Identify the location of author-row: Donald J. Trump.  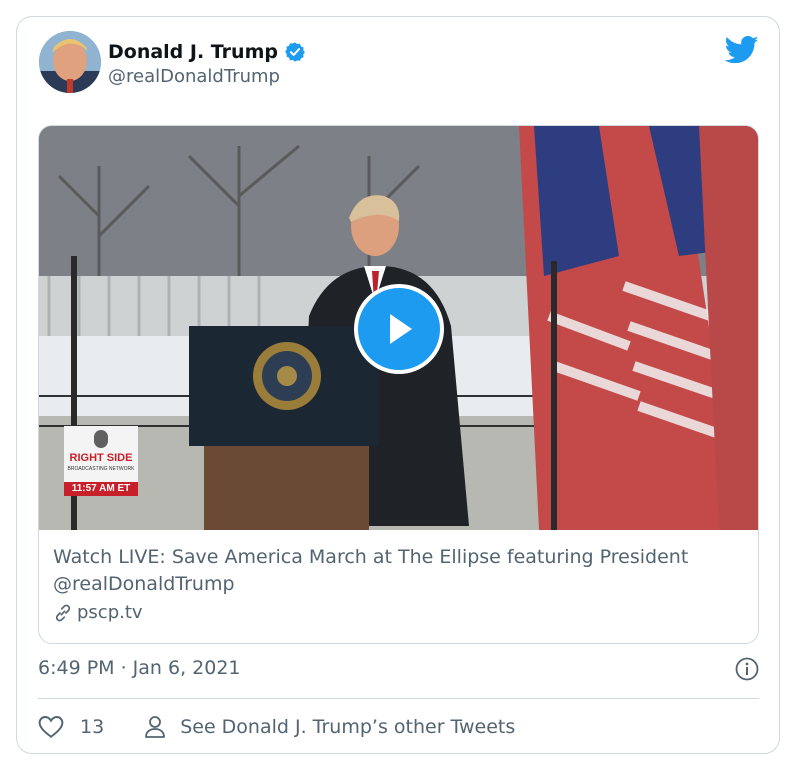
(207, 52).